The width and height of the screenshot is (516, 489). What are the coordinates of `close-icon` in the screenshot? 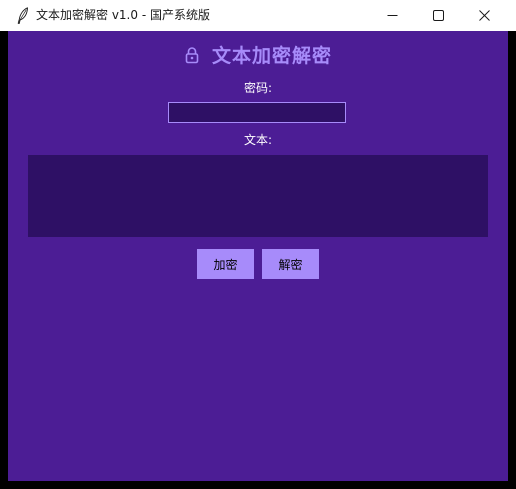 It's located at (484, 15).